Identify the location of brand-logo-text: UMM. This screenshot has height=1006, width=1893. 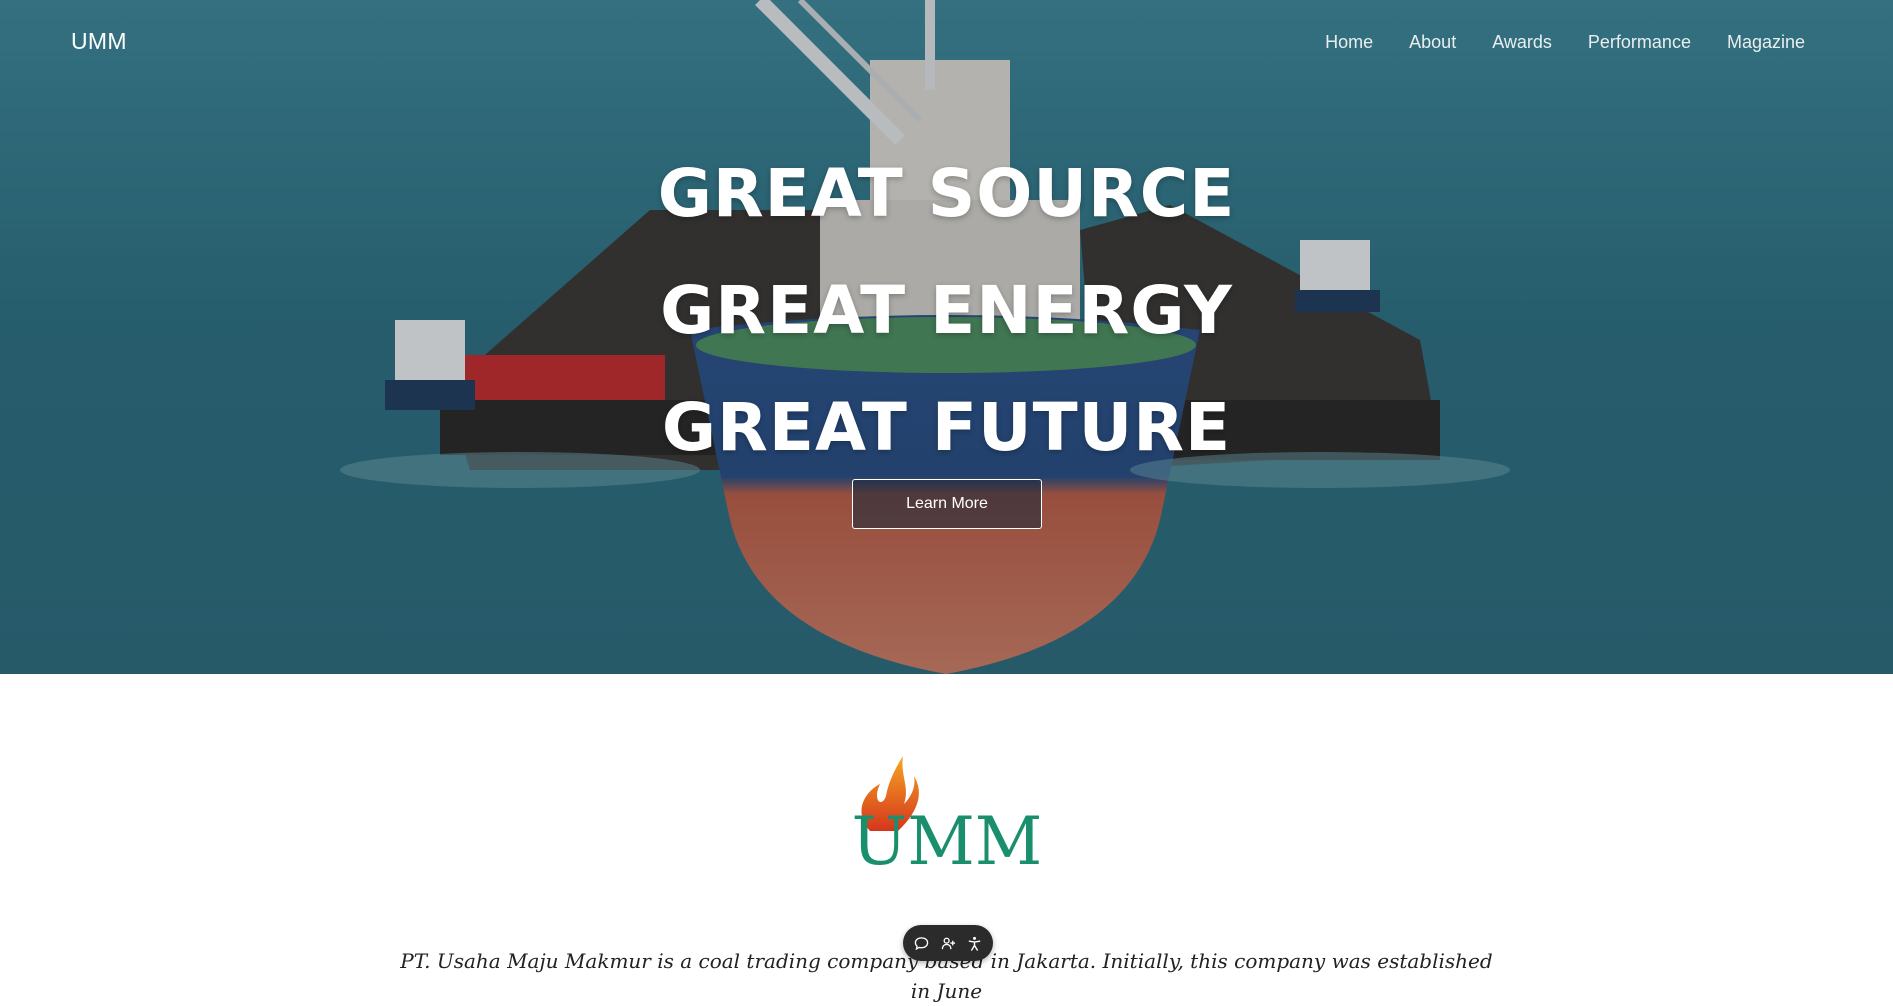
(99, 41).